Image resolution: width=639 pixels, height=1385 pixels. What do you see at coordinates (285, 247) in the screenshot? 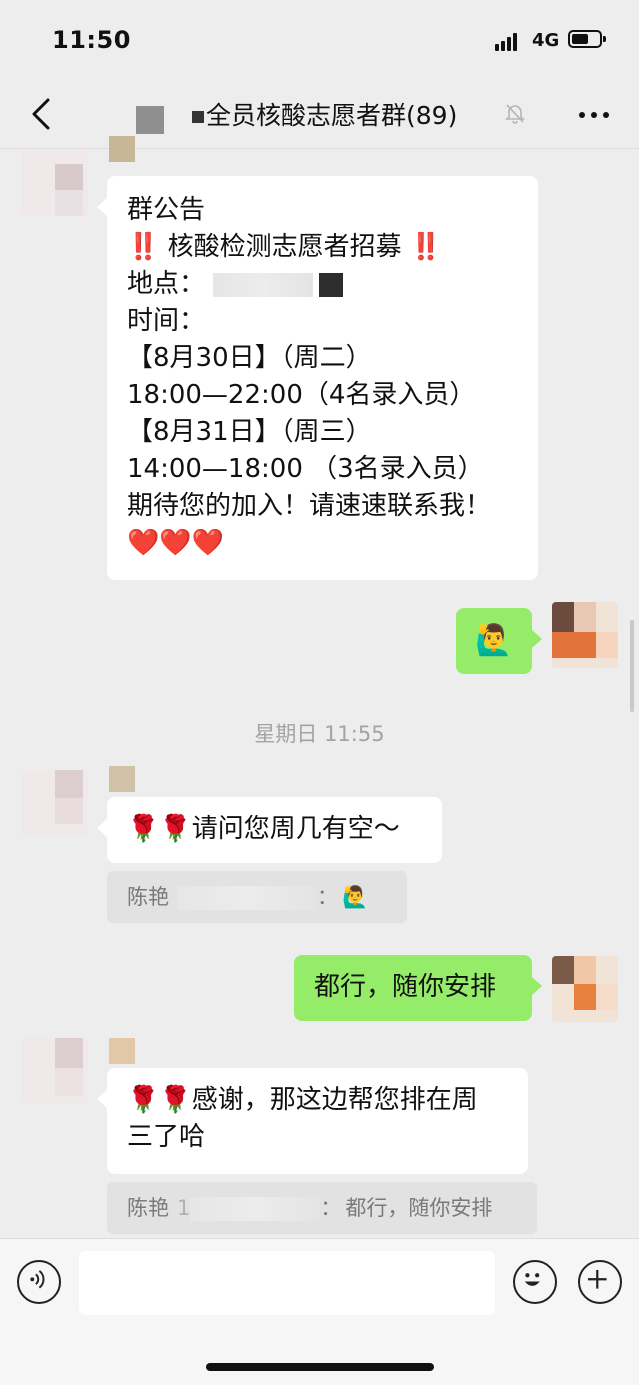
I see `announcement-headline: ‼️ 核酸检测志愿者招募 ‼️` at bounding box center [285, 247].